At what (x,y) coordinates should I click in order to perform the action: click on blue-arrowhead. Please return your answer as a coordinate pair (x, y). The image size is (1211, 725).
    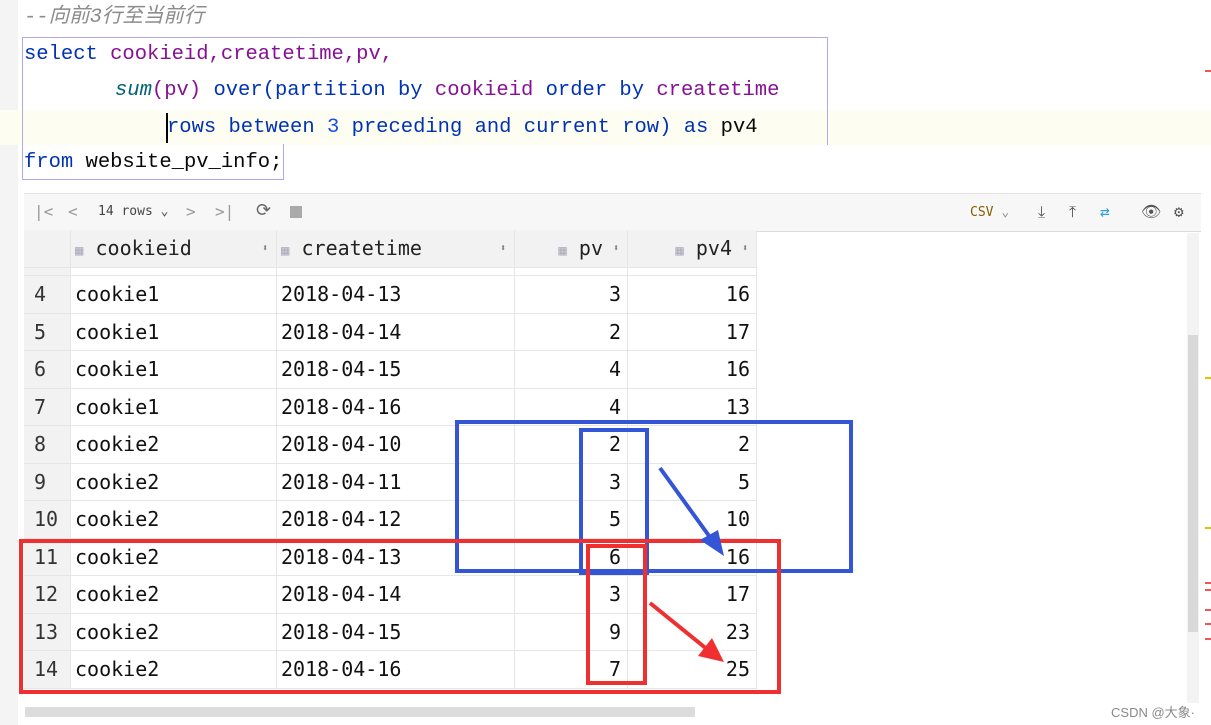
    Looking at the image, I should click on (712, 543).